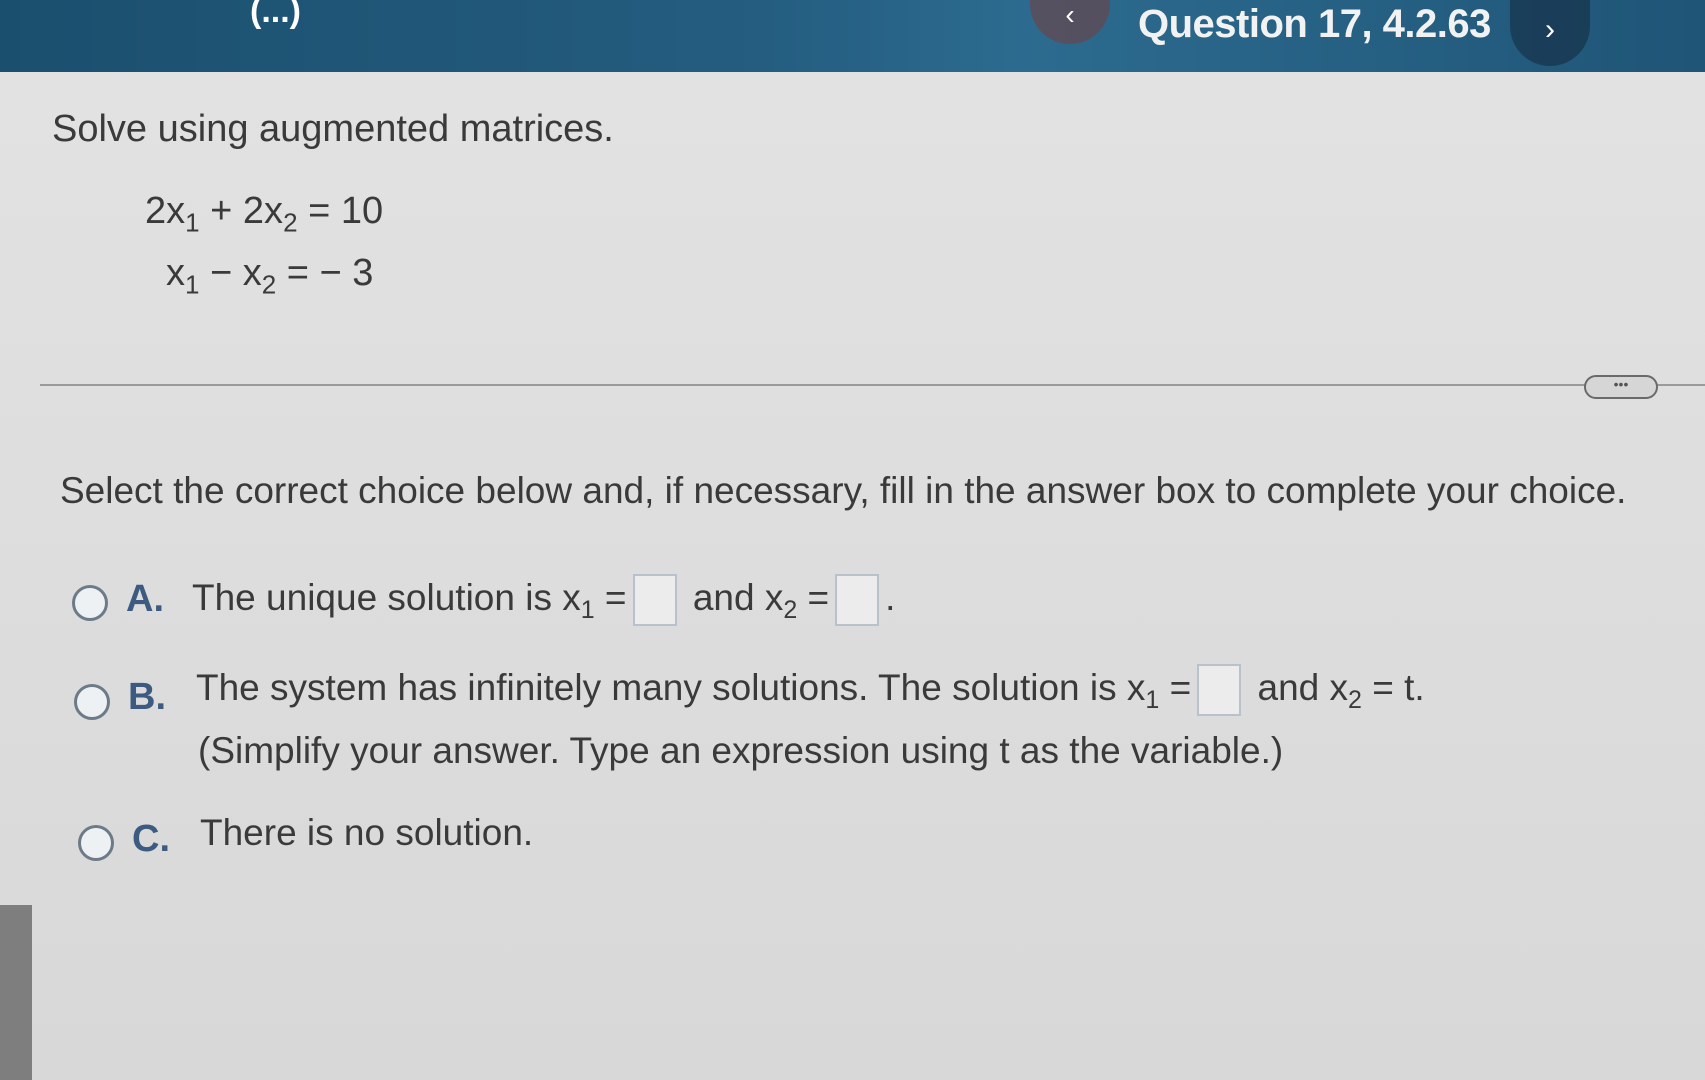 Image resolution: width=1705 pixels, height=1080 pixels. I want to click on choice-a-part2: and x, so click(733, 597).